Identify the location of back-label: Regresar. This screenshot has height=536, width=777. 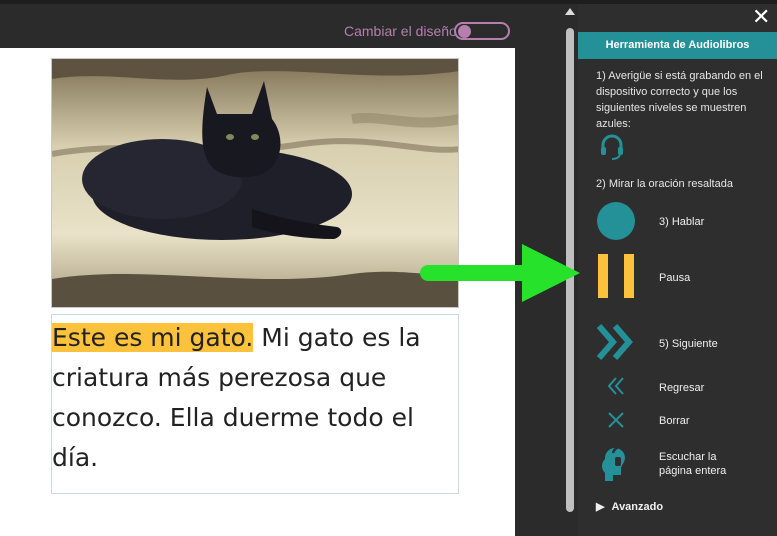
(682, 388).